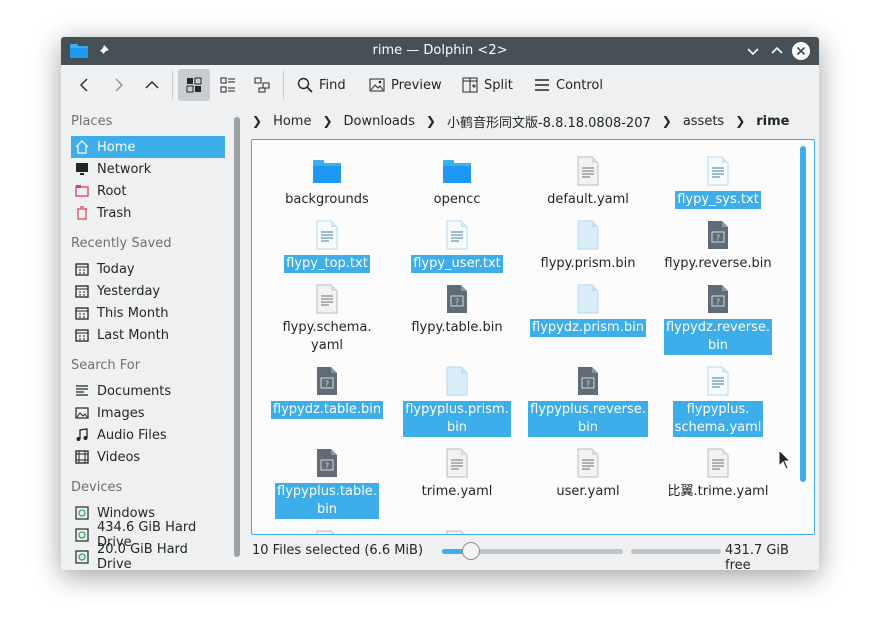 This screenshot has height=631, width=880. I want to click on file-item: user.yaml, so click(588, 471).